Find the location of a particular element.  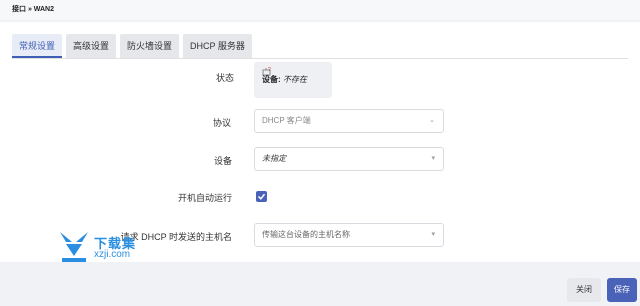

chevron-down-icon: ⌄ is located at coordinates (432, 120).